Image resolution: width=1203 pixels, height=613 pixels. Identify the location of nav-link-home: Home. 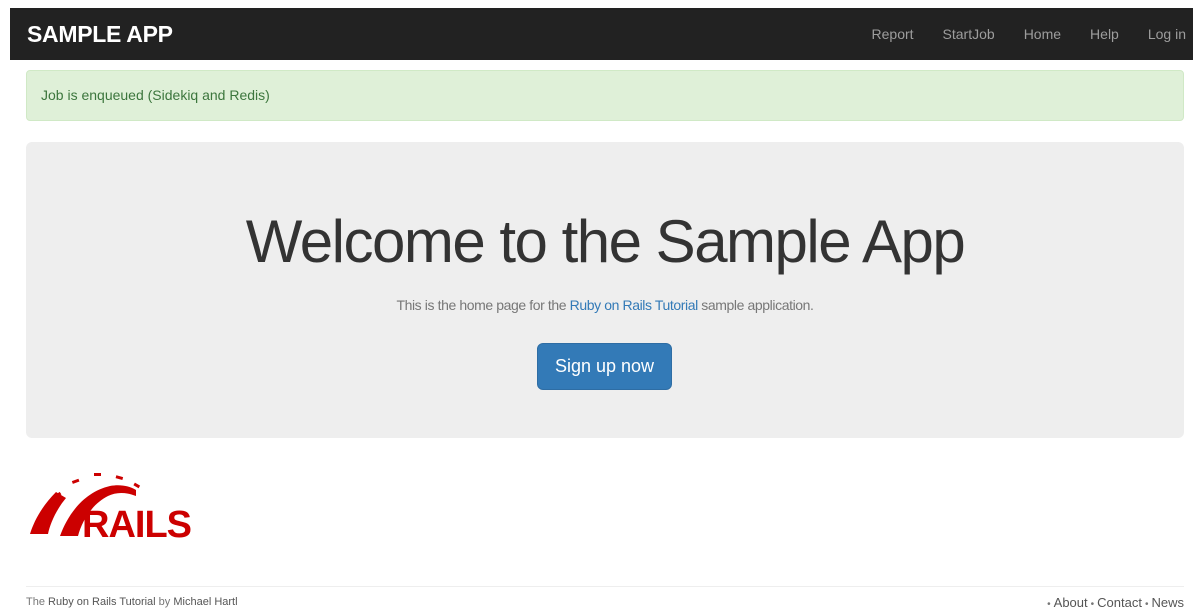
(1042, 34).